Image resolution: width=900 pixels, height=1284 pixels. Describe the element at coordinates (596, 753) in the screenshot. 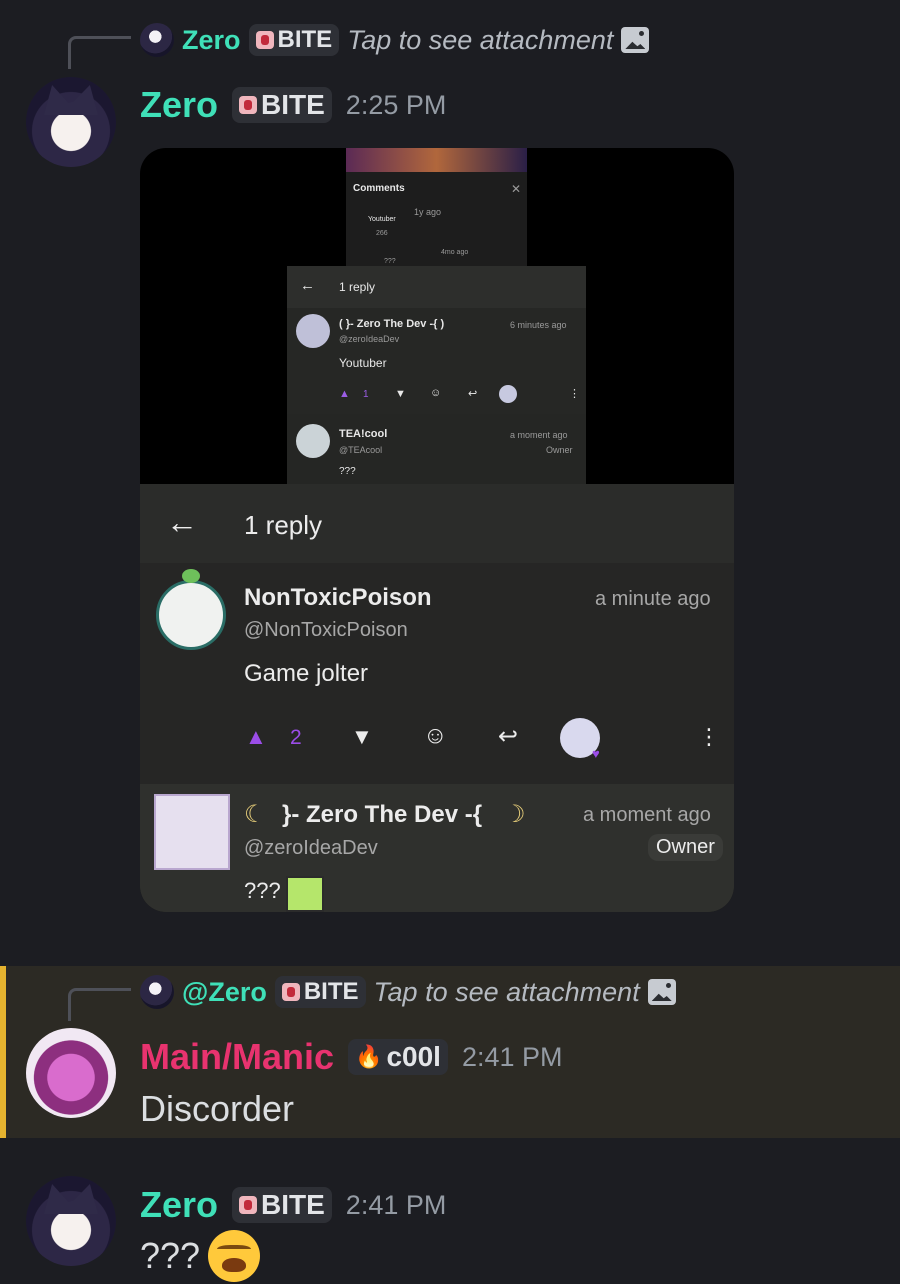

I see `heart-icon: ♥` at that location.